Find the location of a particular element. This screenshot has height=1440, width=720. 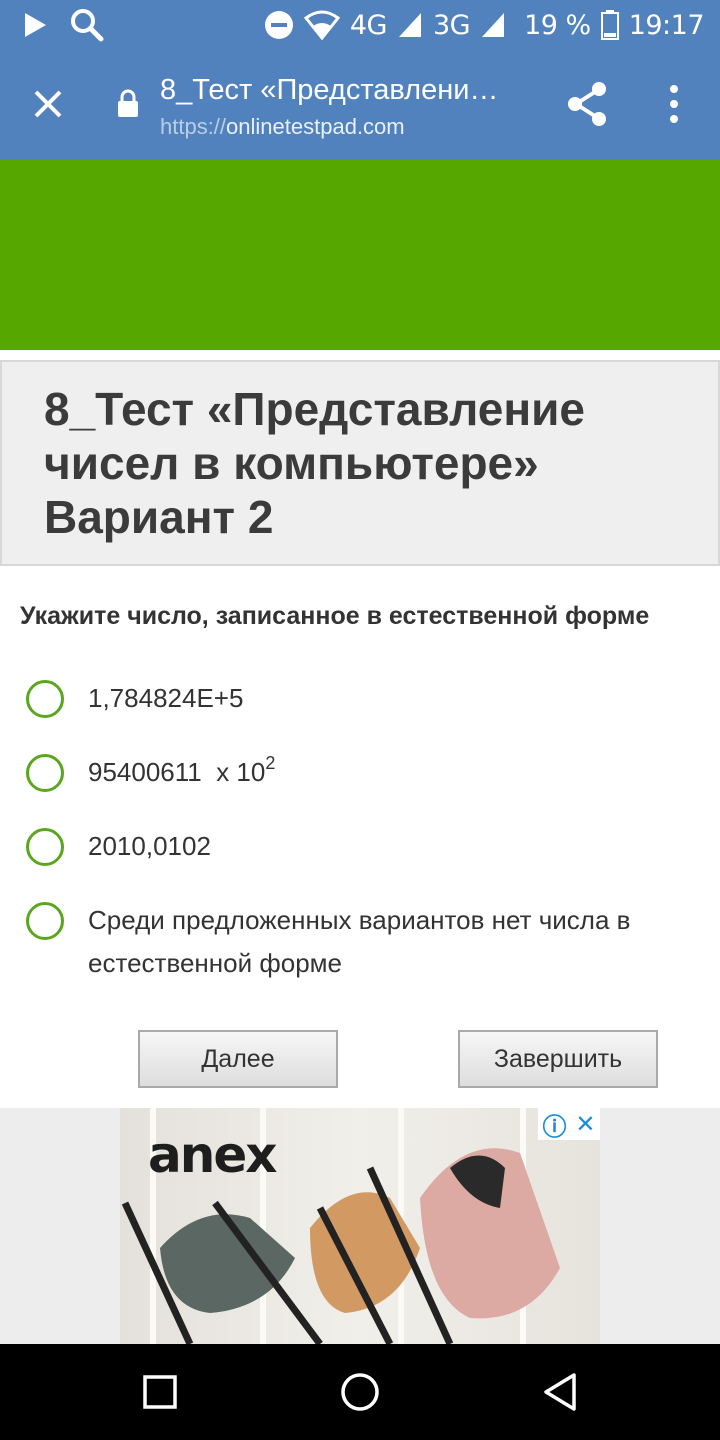

overflow-menu-button is located at coordinates (674, 104).